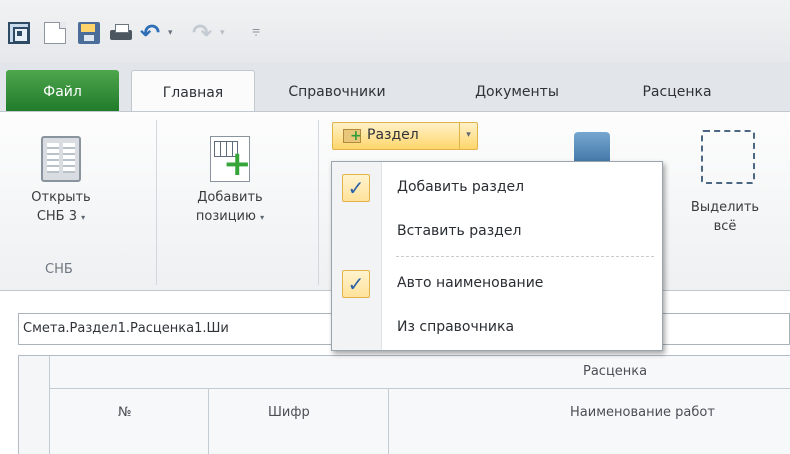 The width and height of the screenshot is (790, 454). What do you see at coordinates (203, 33) in the screenshot?
I see `redo-icon: ↷` at bounding box center [203, 33].